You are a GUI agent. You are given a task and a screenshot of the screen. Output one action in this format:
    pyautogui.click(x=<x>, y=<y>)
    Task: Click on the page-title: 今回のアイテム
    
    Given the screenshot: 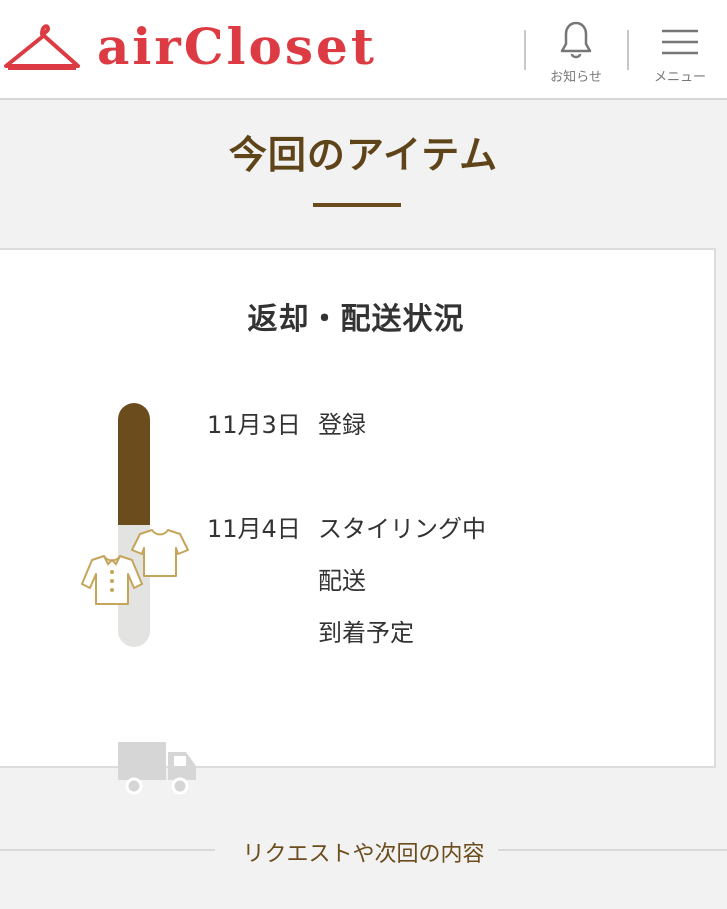 What is the action you would take?
    pyautogui.click(x=363, y=155)
    